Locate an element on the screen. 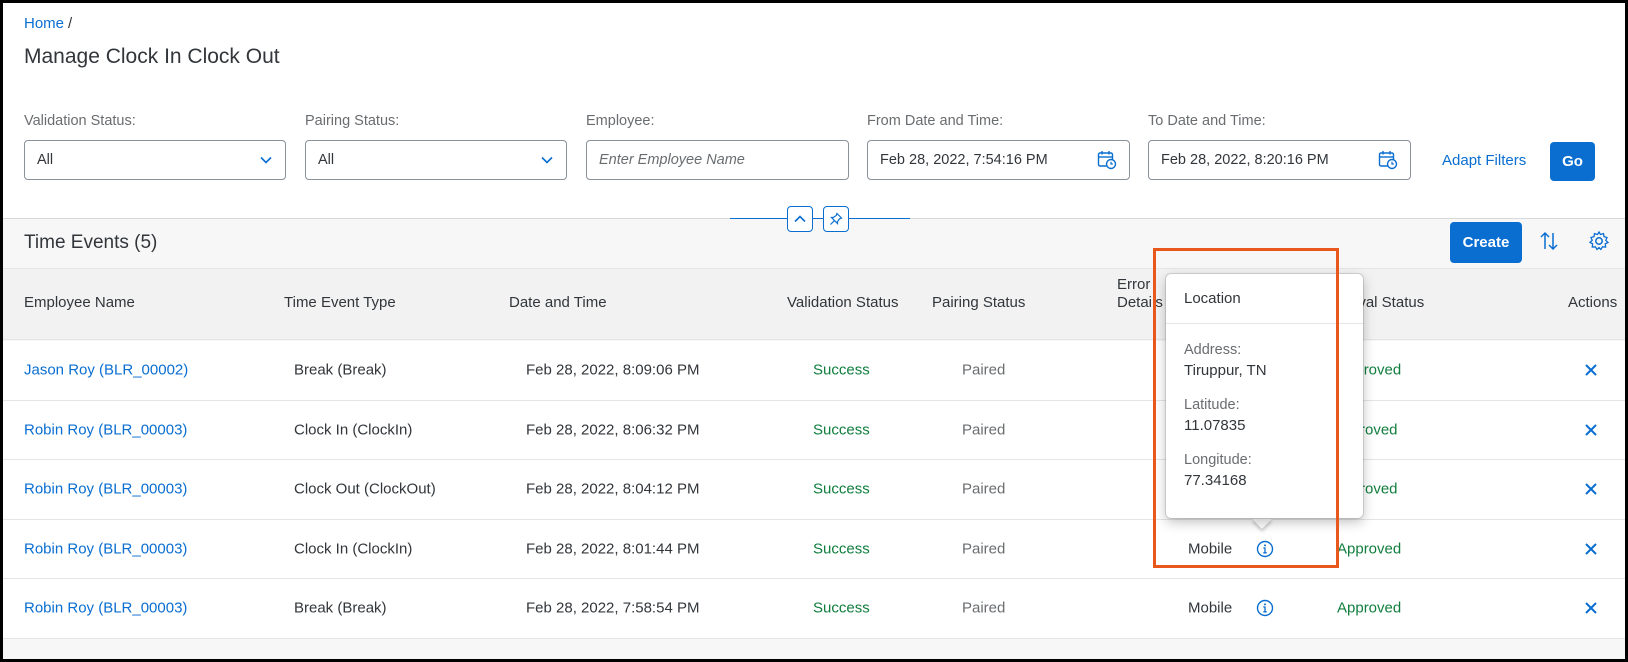 The image size is (1628, 662). filter-label: From Date and Time: is located at coordinates (935, 121).